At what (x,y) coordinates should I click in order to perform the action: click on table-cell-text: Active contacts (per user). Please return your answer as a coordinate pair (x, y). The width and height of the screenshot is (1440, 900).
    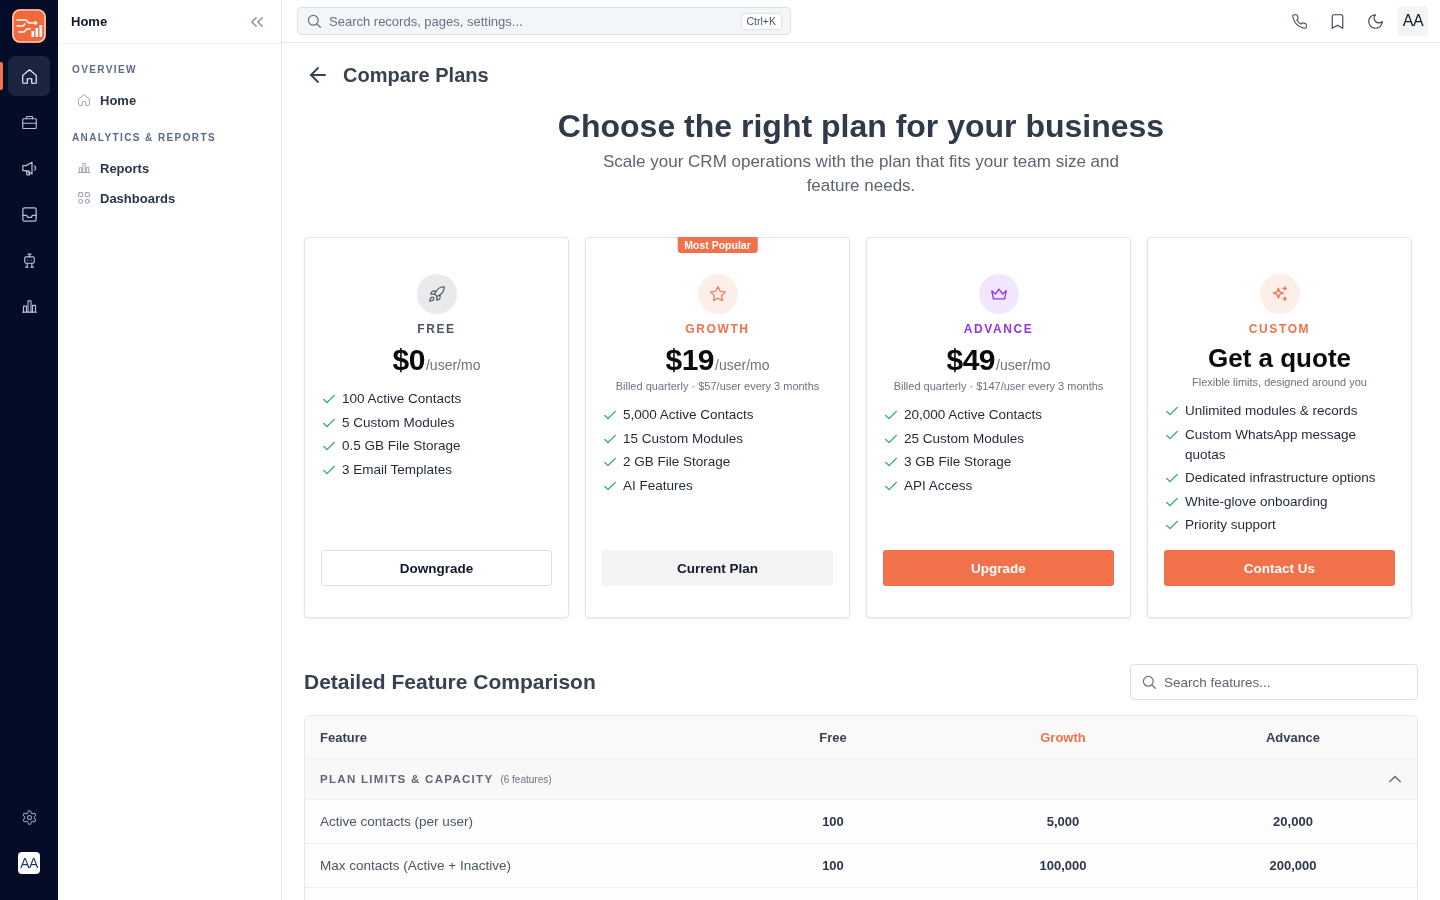
    Looking at the image, I should click on (397, 821).